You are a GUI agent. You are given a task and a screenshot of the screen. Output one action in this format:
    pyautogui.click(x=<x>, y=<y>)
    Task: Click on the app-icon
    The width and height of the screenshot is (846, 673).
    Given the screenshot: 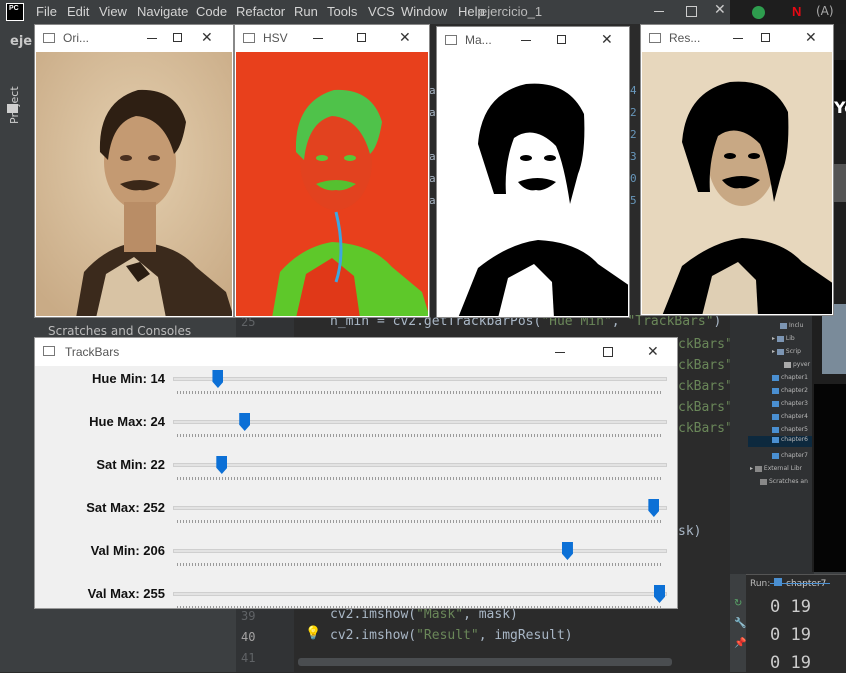 What is the action you would take?
    pyautogui.click(x=758, y=12)
    